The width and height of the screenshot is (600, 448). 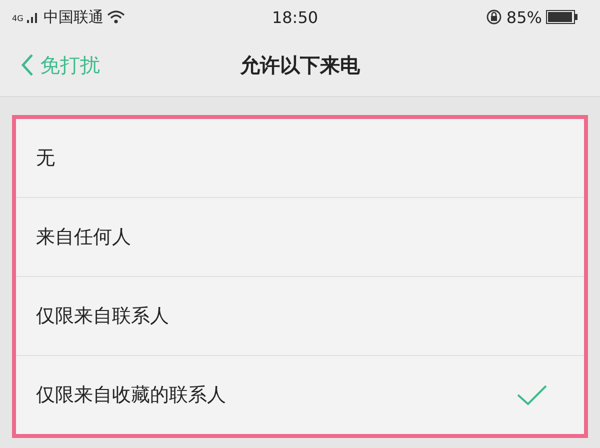 What do you see at coordinates (18, 18) in the screenshot?
I see `network-type: 4G` at bounding box center [18, 18].